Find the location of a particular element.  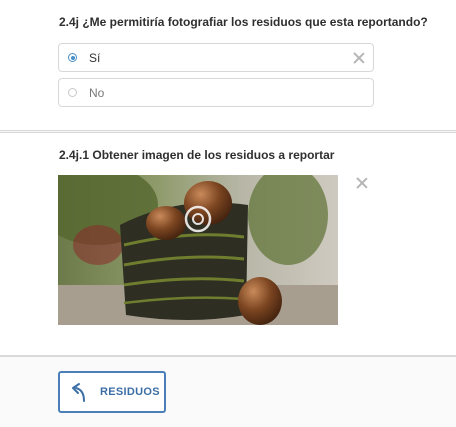

option-label: Sí is located at coordinates (95, 58).